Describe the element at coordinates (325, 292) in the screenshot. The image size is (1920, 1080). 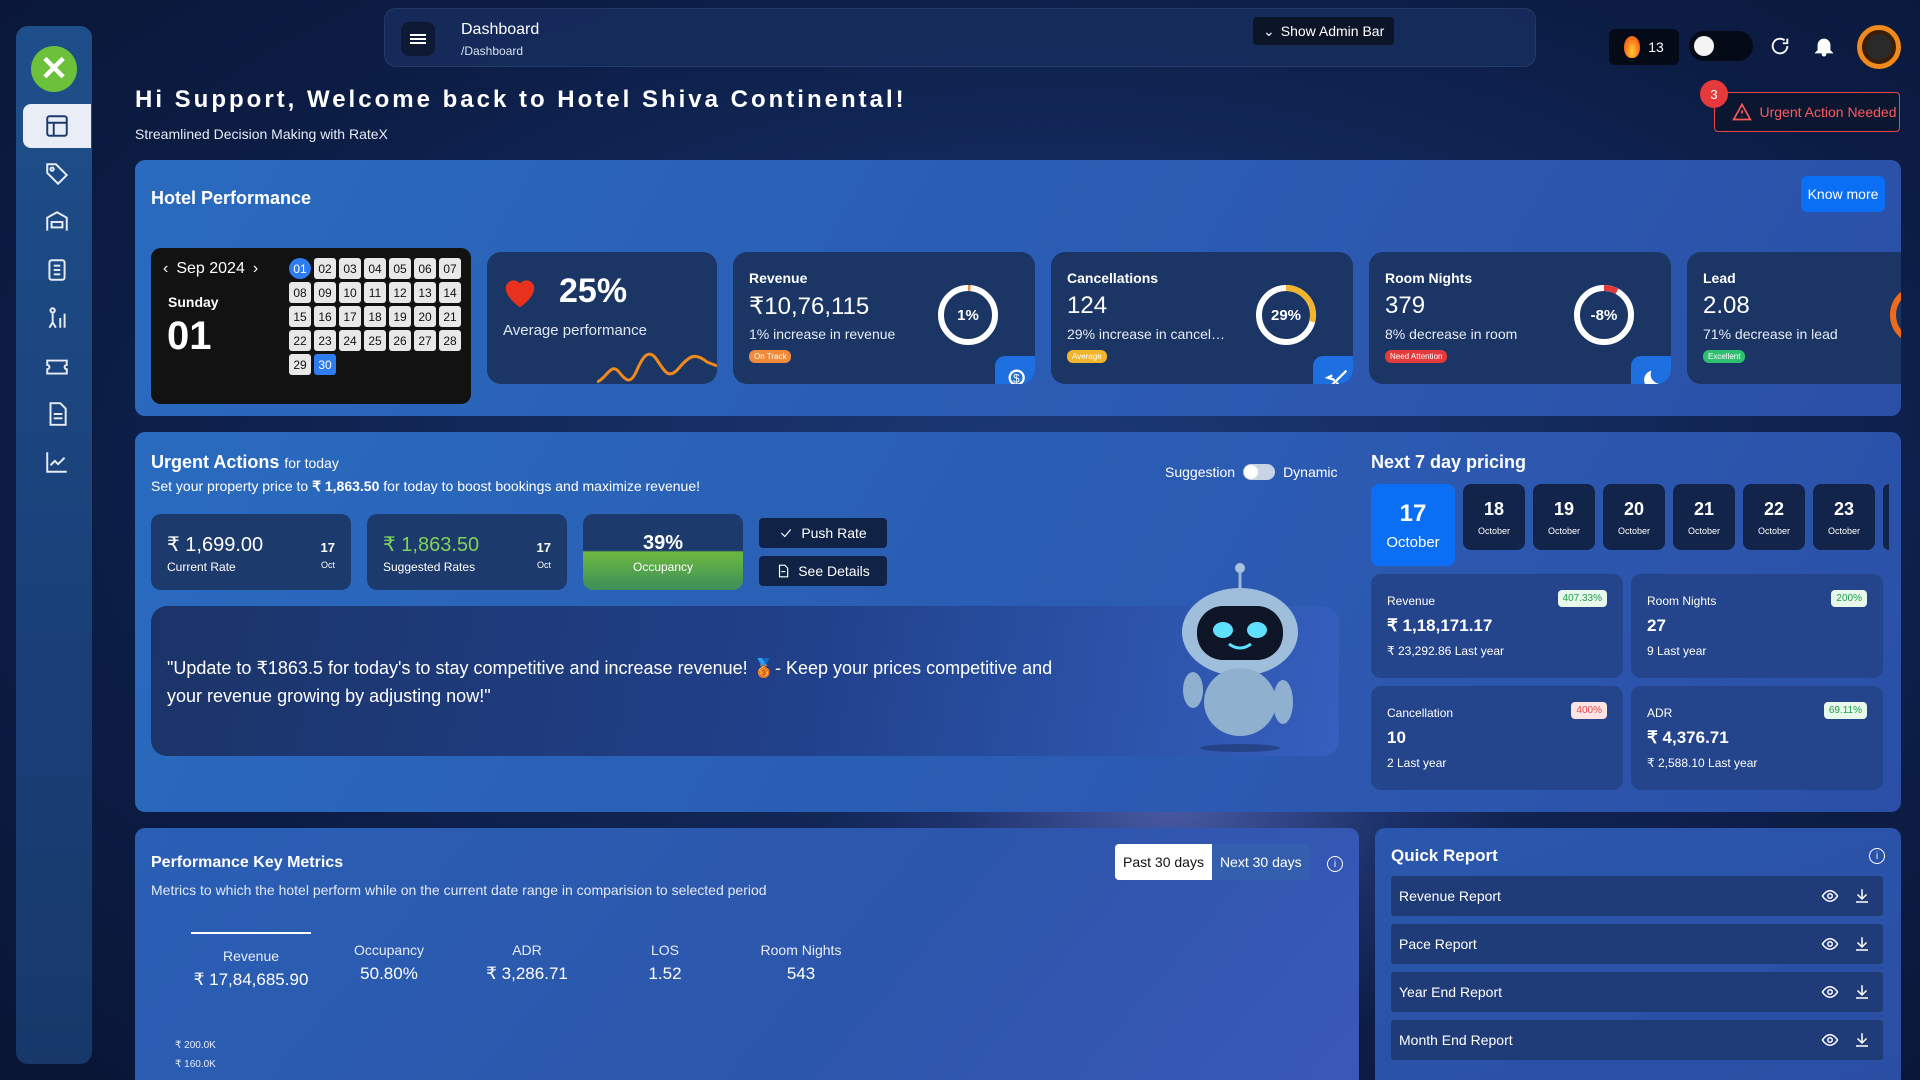
I see `calendar-day: 09` at that location.